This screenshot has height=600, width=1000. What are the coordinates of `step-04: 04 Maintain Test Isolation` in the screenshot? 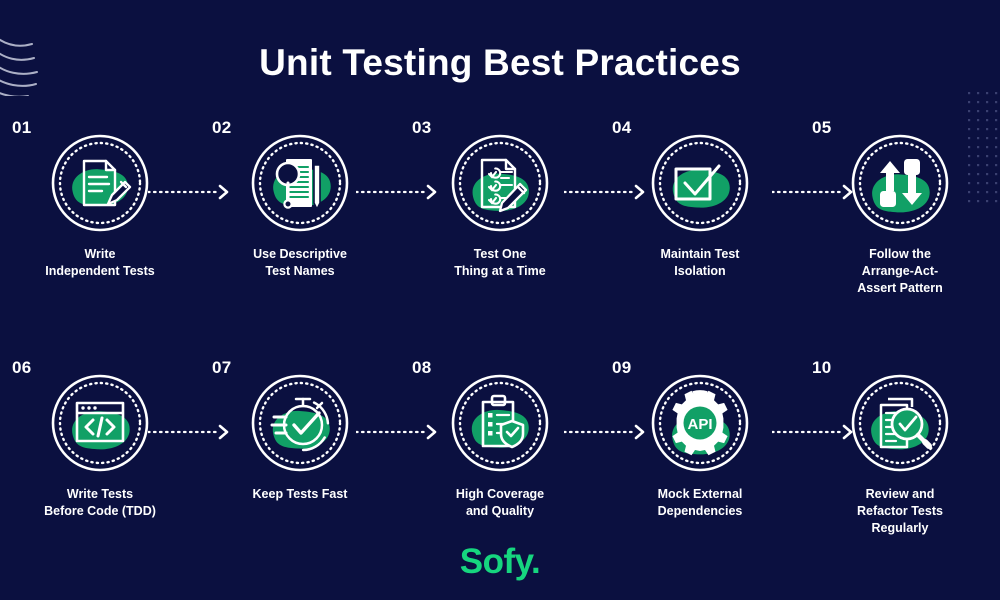 It's located at (700, 232).